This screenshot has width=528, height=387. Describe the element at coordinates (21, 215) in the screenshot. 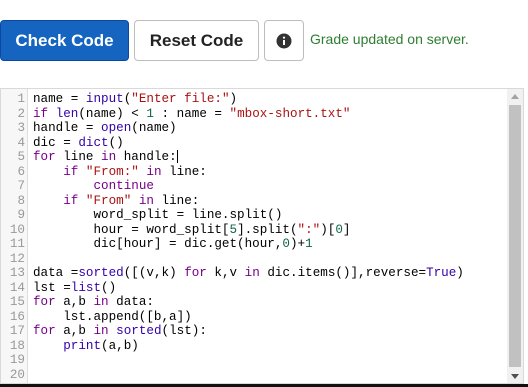

I see `line-number: 9` at that location.